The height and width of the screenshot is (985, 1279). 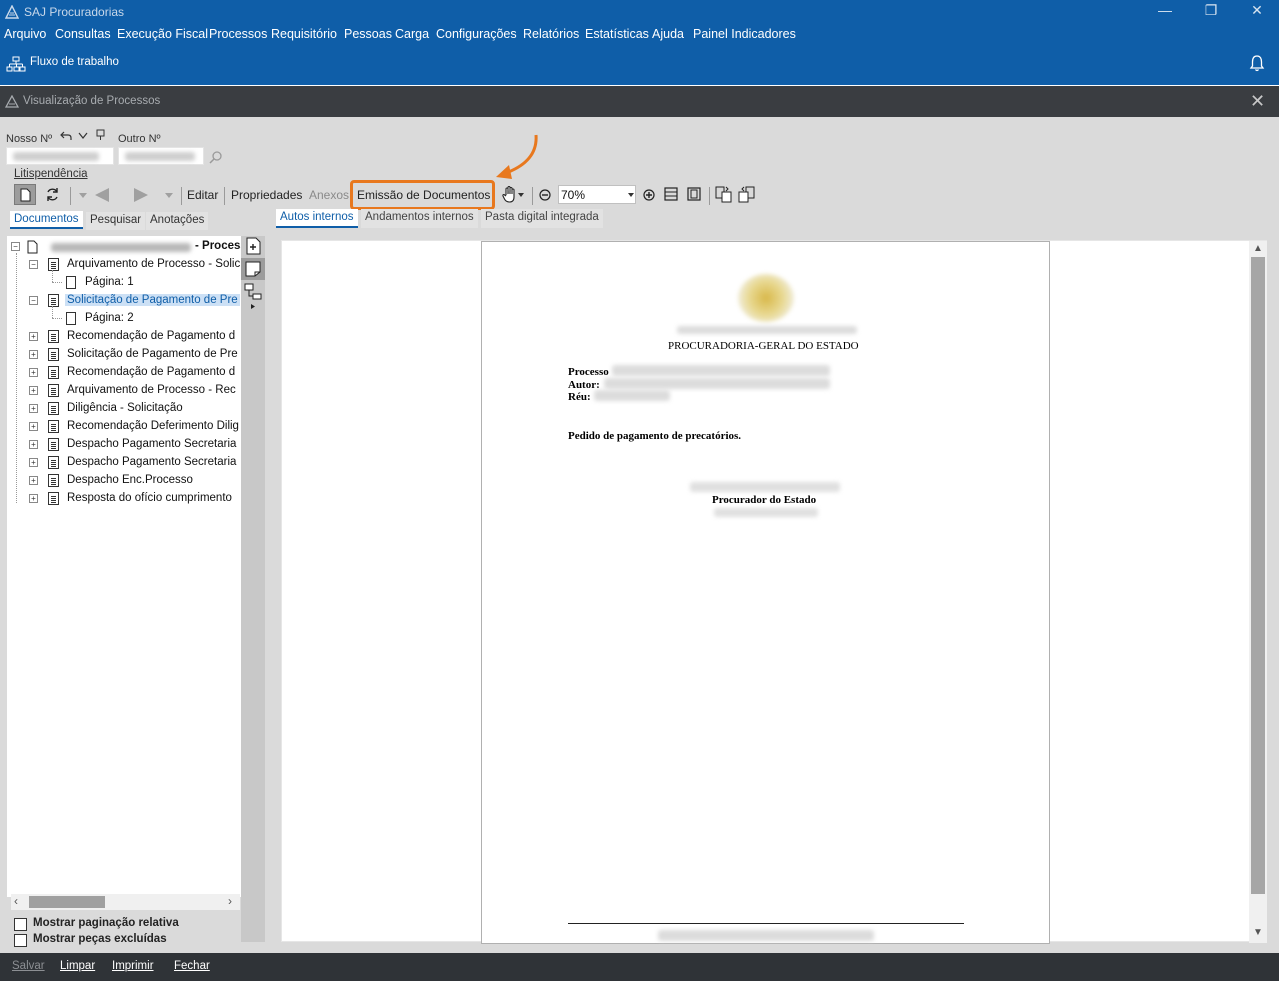 What do you see at coordinates (192, 966) in the screenshot?
I see `fechar-button: Fechar` at bounding box center [192, 966].